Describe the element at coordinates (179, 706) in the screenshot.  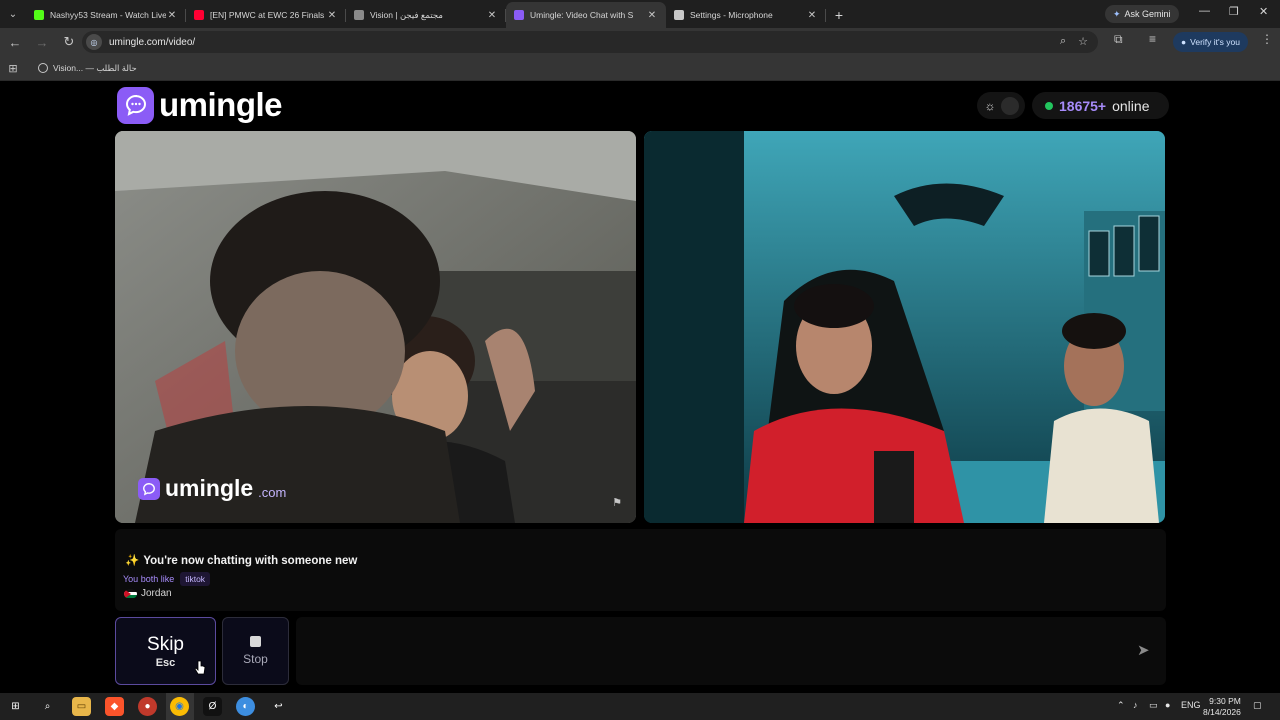
I see `chrome-icon: ◉` at that location.